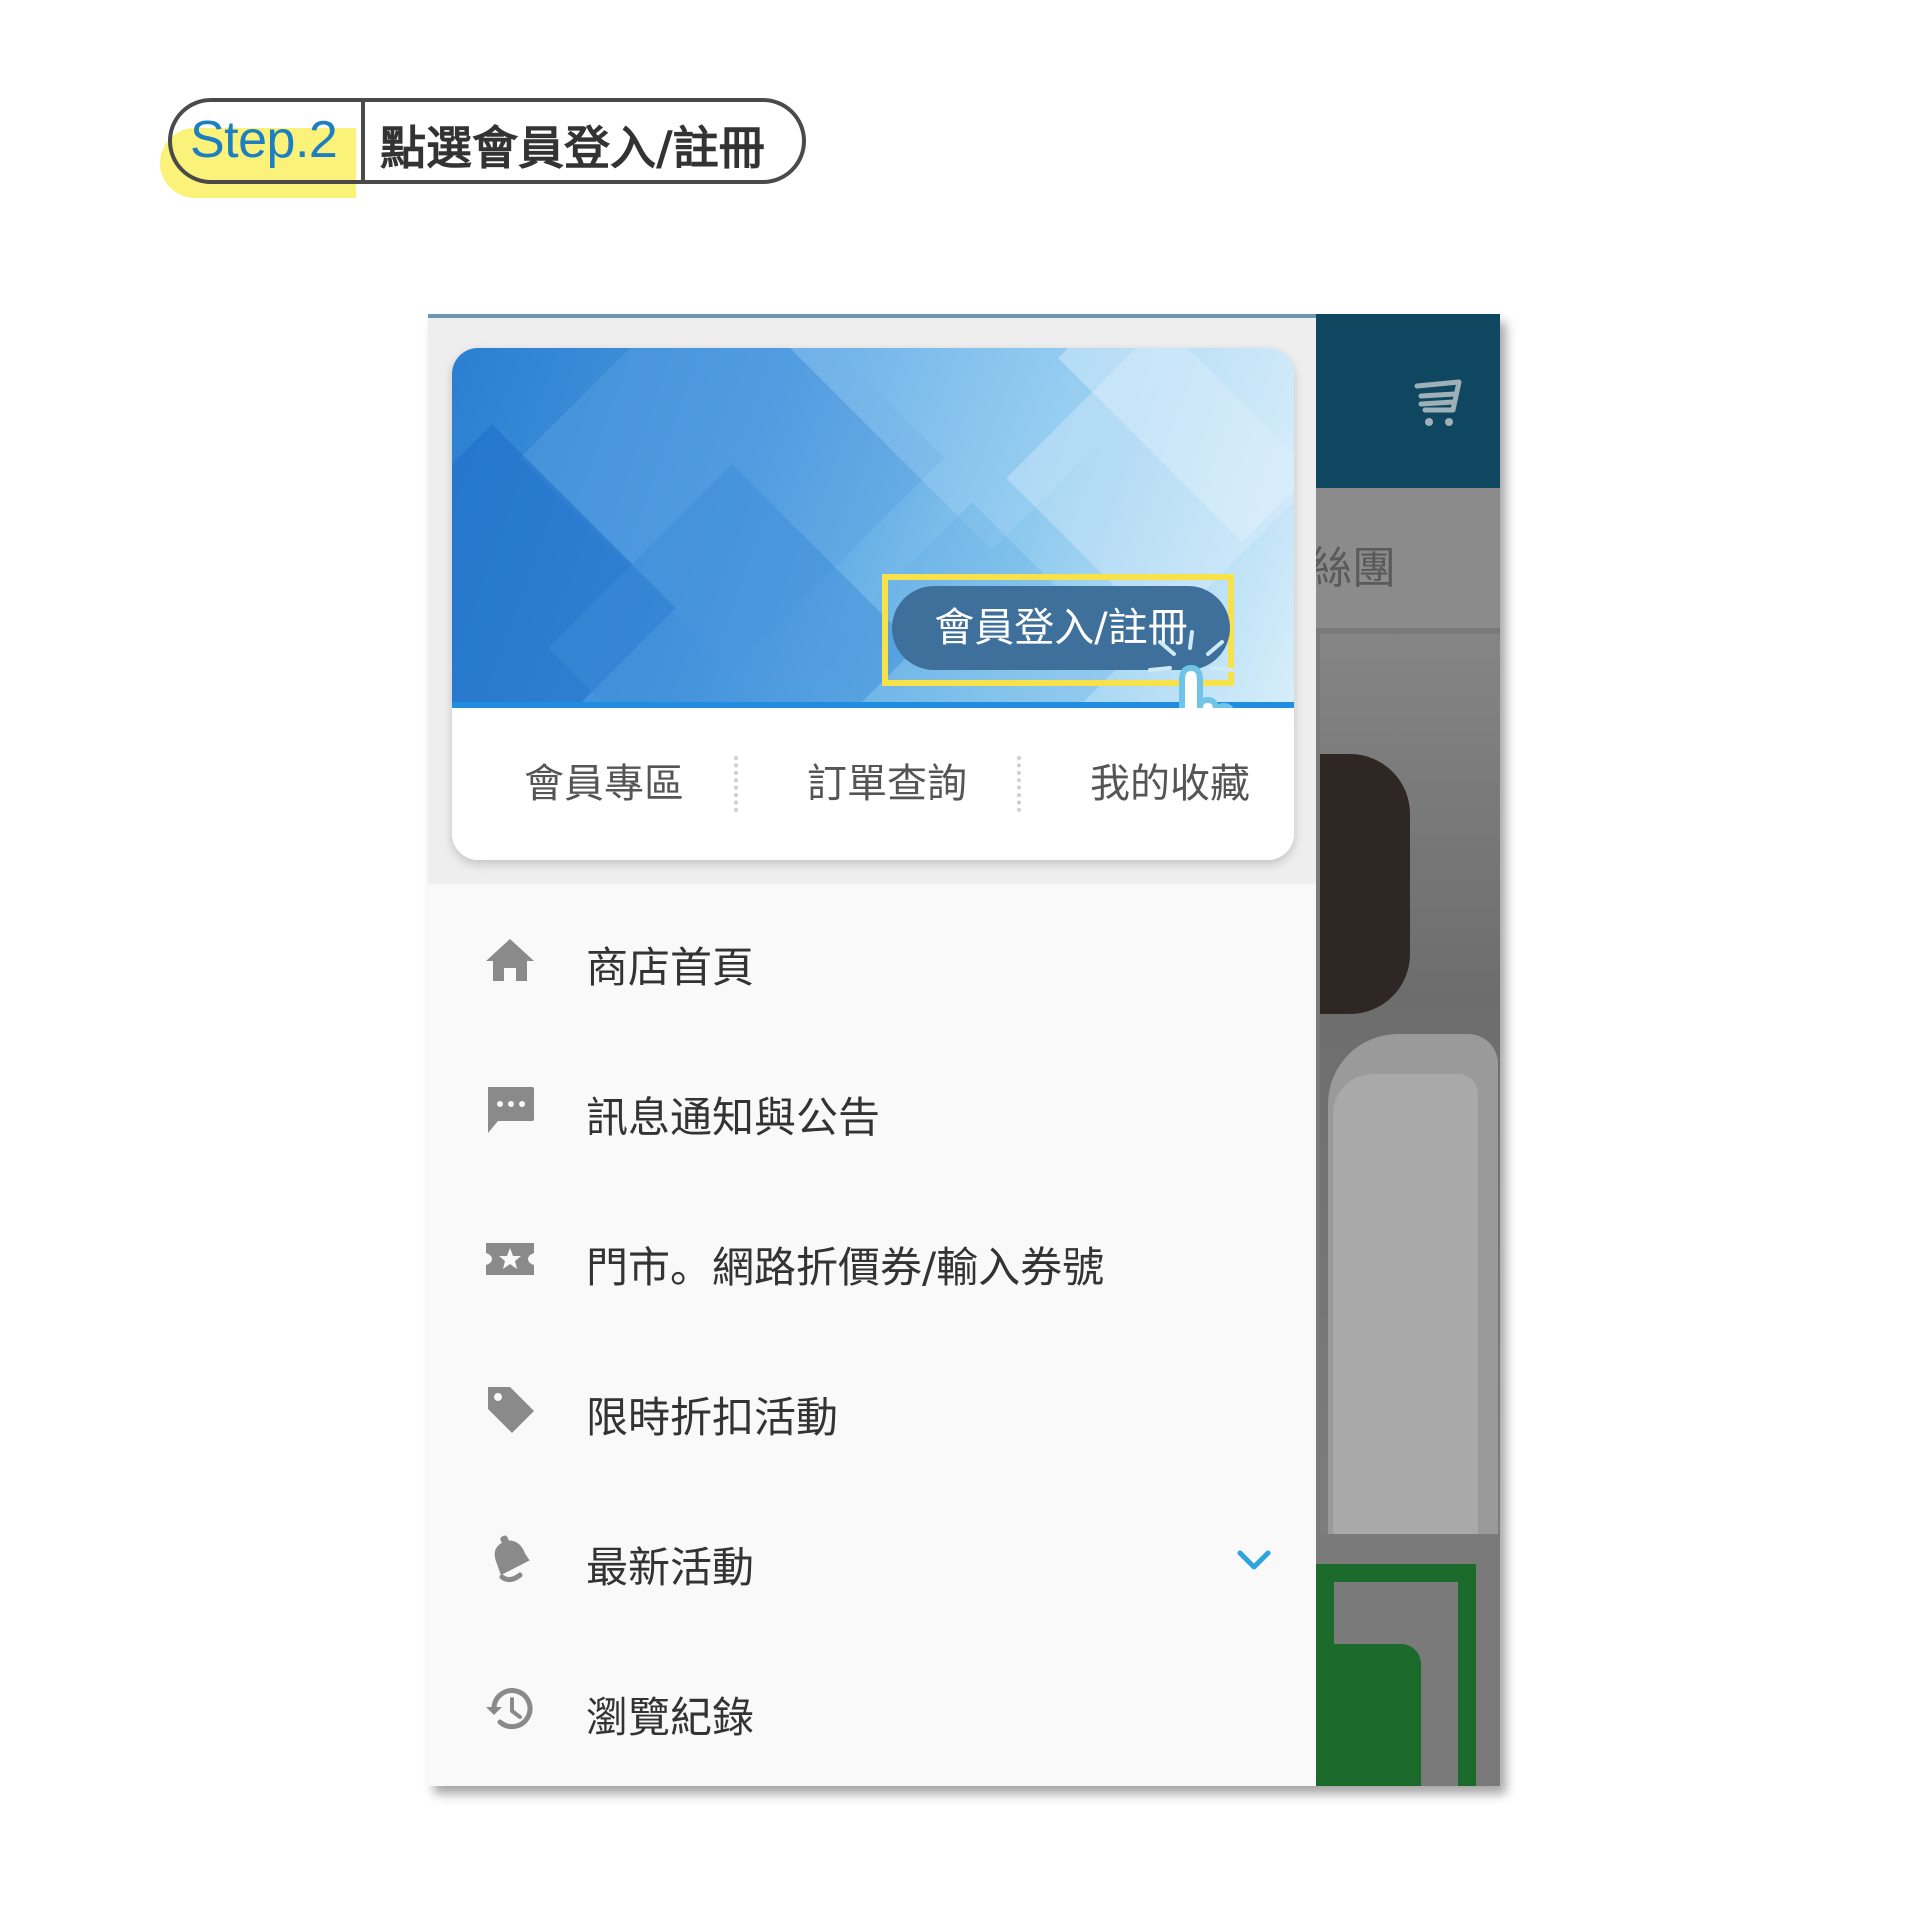 The width and height of the screenshot is (1920, 1930). I want to click on photo-hair, so click(1365, 884).